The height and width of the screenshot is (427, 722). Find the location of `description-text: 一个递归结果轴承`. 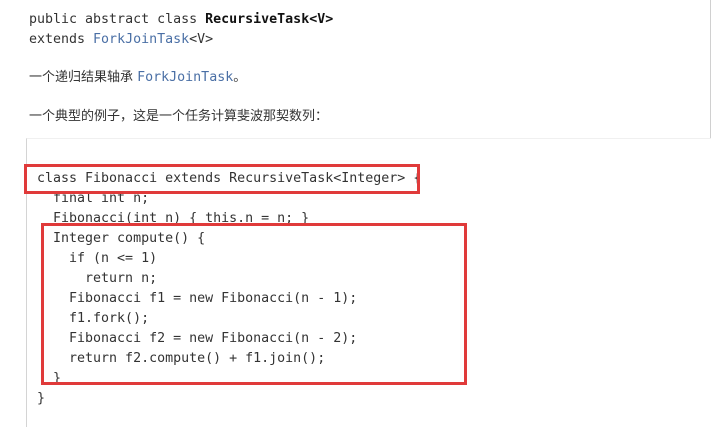

description-text: 一个递归结果轴承 is located at coordinates (83, 77).